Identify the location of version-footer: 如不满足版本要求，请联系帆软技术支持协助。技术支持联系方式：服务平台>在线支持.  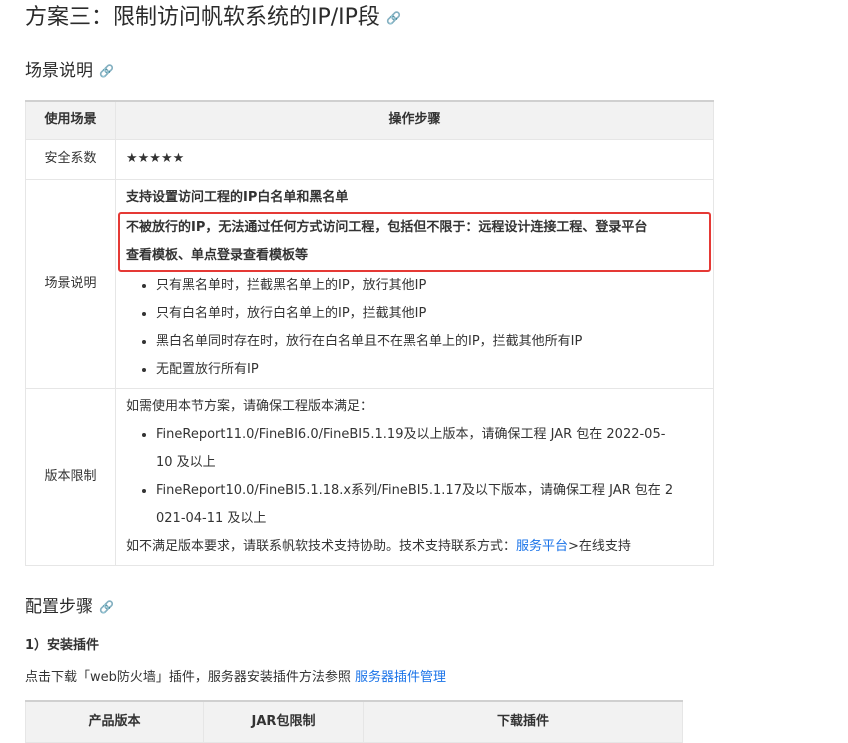
(414, 547).